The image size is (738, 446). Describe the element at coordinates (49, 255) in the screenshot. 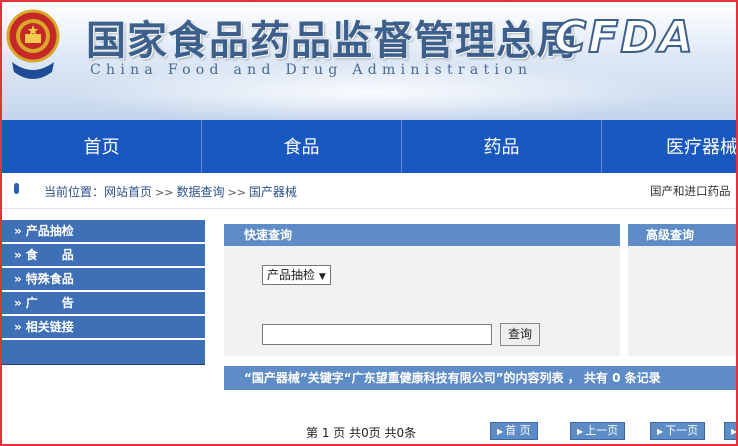

I see `left-menu-label: 食 品` at that location.